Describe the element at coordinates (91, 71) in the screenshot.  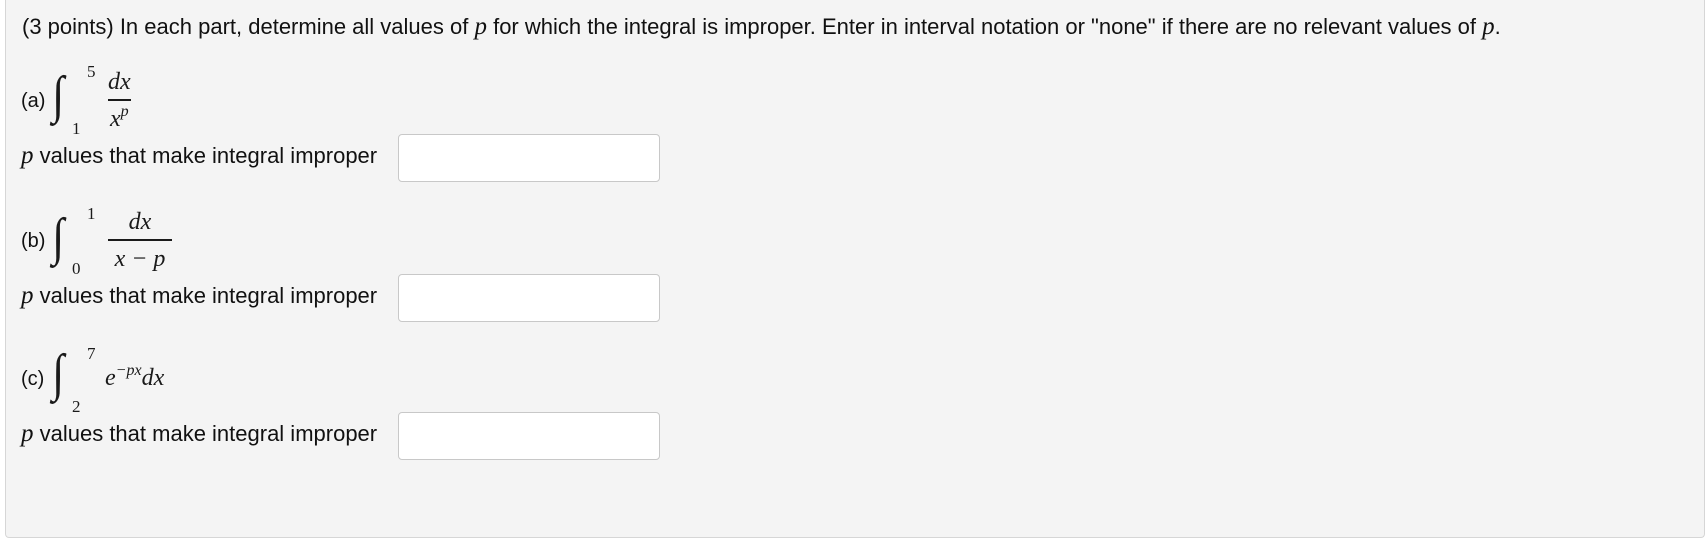
I see `upper-limit: 5` at that location.